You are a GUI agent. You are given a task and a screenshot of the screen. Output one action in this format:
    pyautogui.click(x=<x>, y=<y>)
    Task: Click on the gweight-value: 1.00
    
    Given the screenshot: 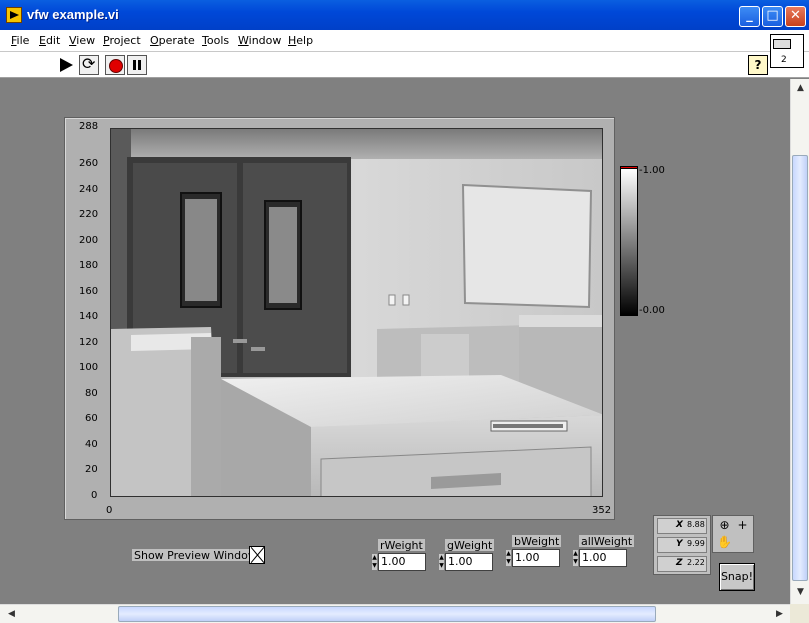 What is the action you would take?
    pyautogui.click(x=469, y=562)
    